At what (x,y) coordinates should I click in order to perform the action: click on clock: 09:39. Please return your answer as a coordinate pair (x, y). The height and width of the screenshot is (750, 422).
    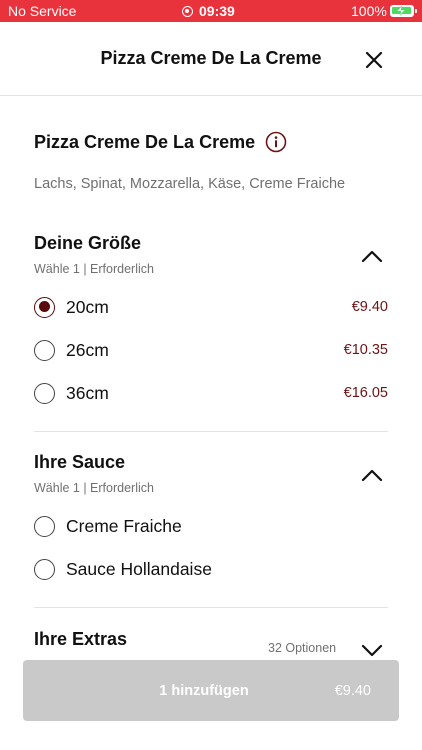
    Looking at the image, I should click on (208, 11).